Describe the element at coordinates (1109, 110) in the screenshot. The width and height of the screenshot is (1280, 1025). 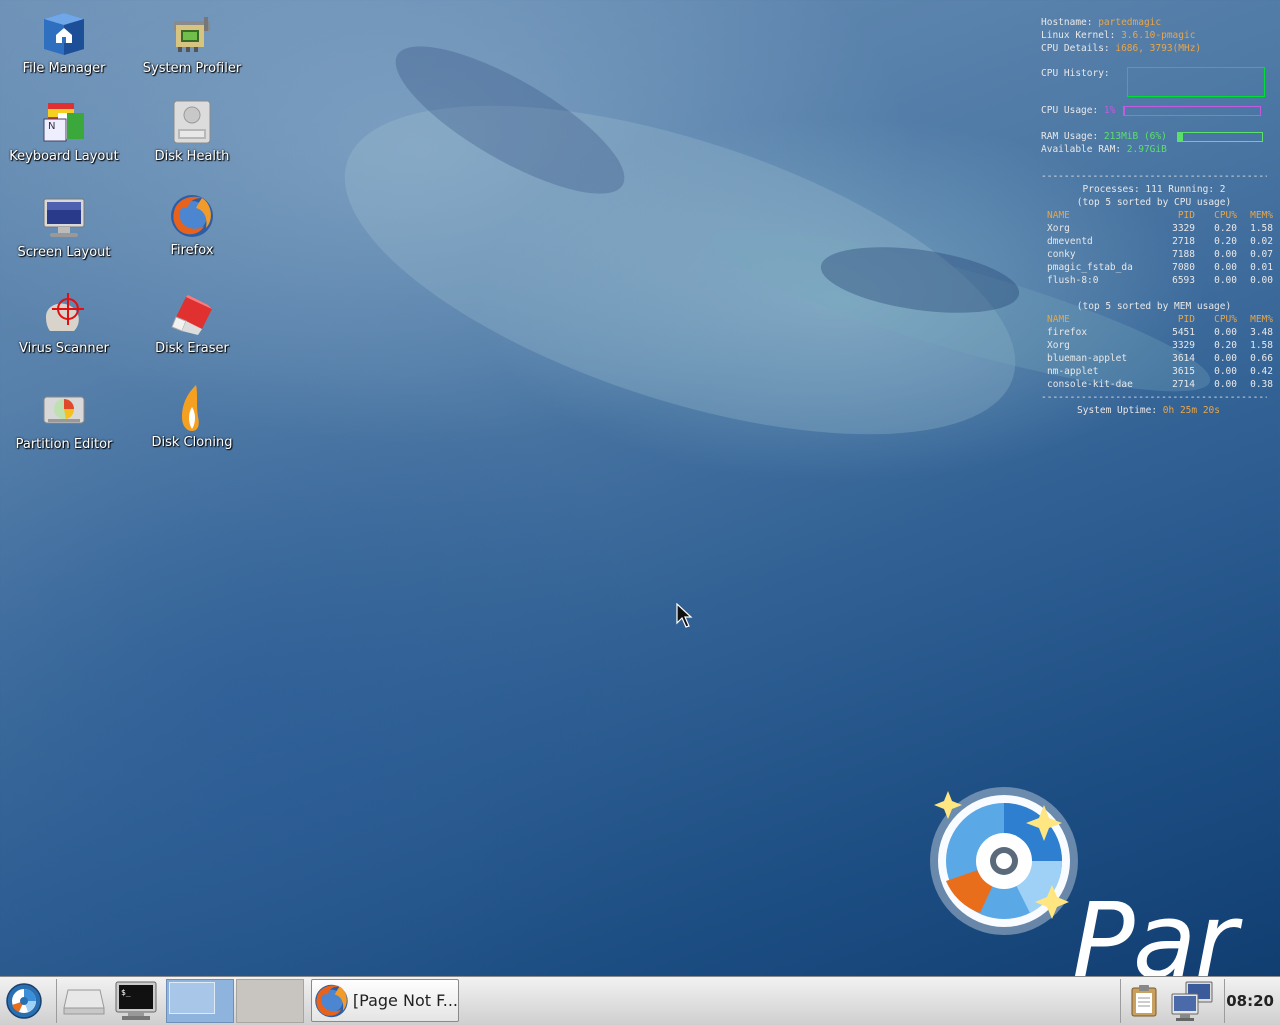
I see `cpu-usage-value: 1%` at that location.